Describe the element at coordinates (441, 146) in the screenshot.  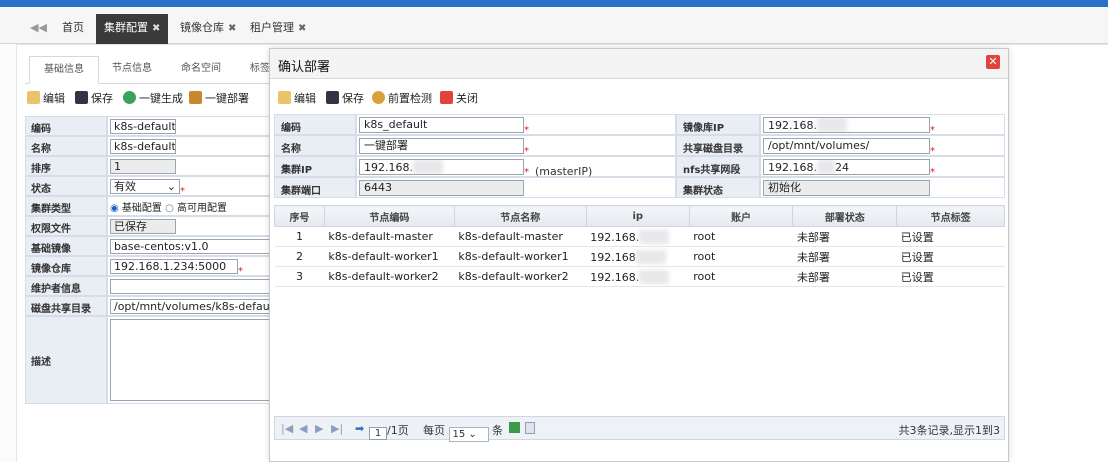
I see `name-field: 一键部署` at that location.